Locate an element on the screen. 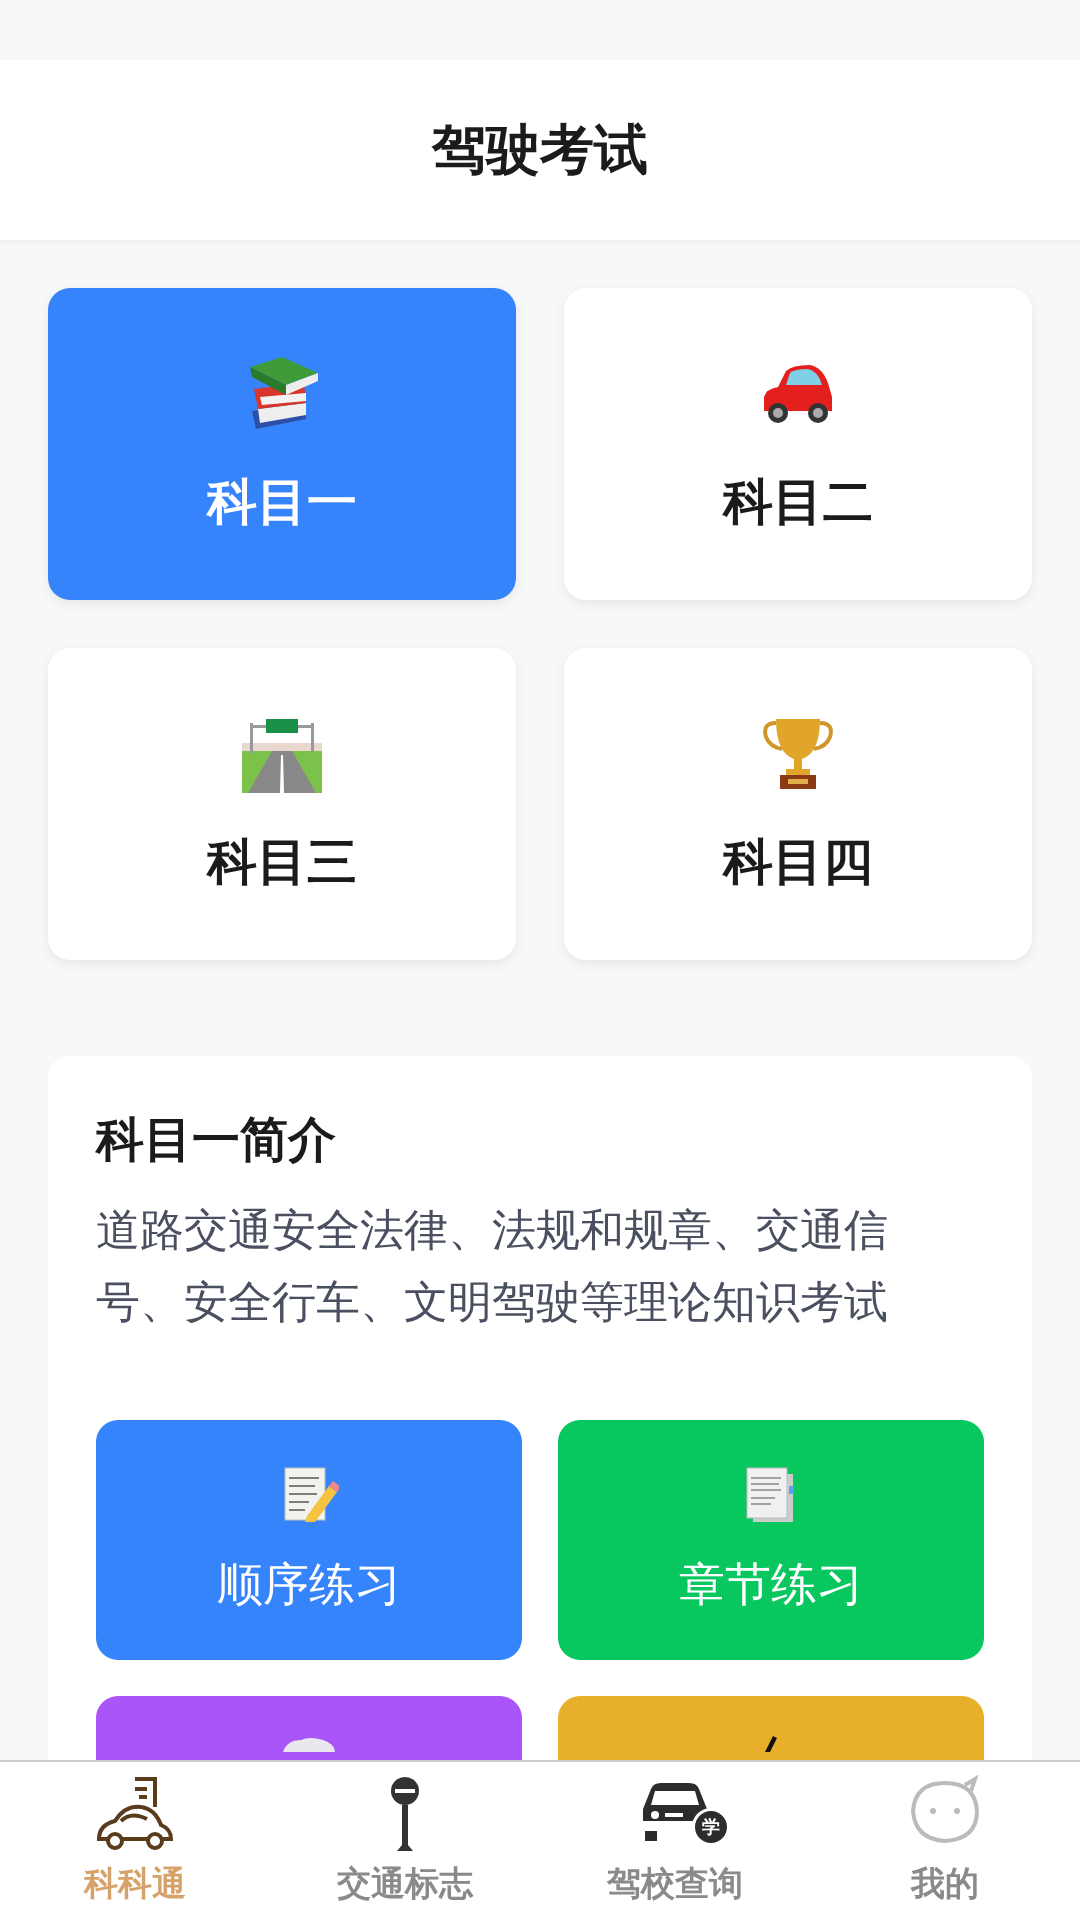 The height and width of the screenshot is (1920, 1080). page-title: 驾驶考试 is located at coordinates (540, 149).